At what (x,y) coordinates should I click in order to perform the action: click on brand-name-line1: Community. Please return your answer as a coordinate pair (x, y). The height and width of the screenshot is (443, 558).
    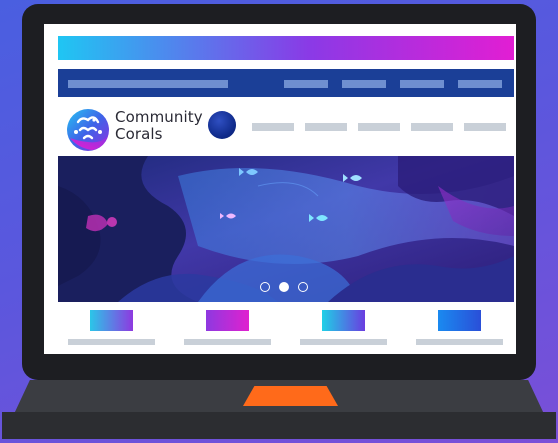
    Looking at the image, I should click on (159, 117).